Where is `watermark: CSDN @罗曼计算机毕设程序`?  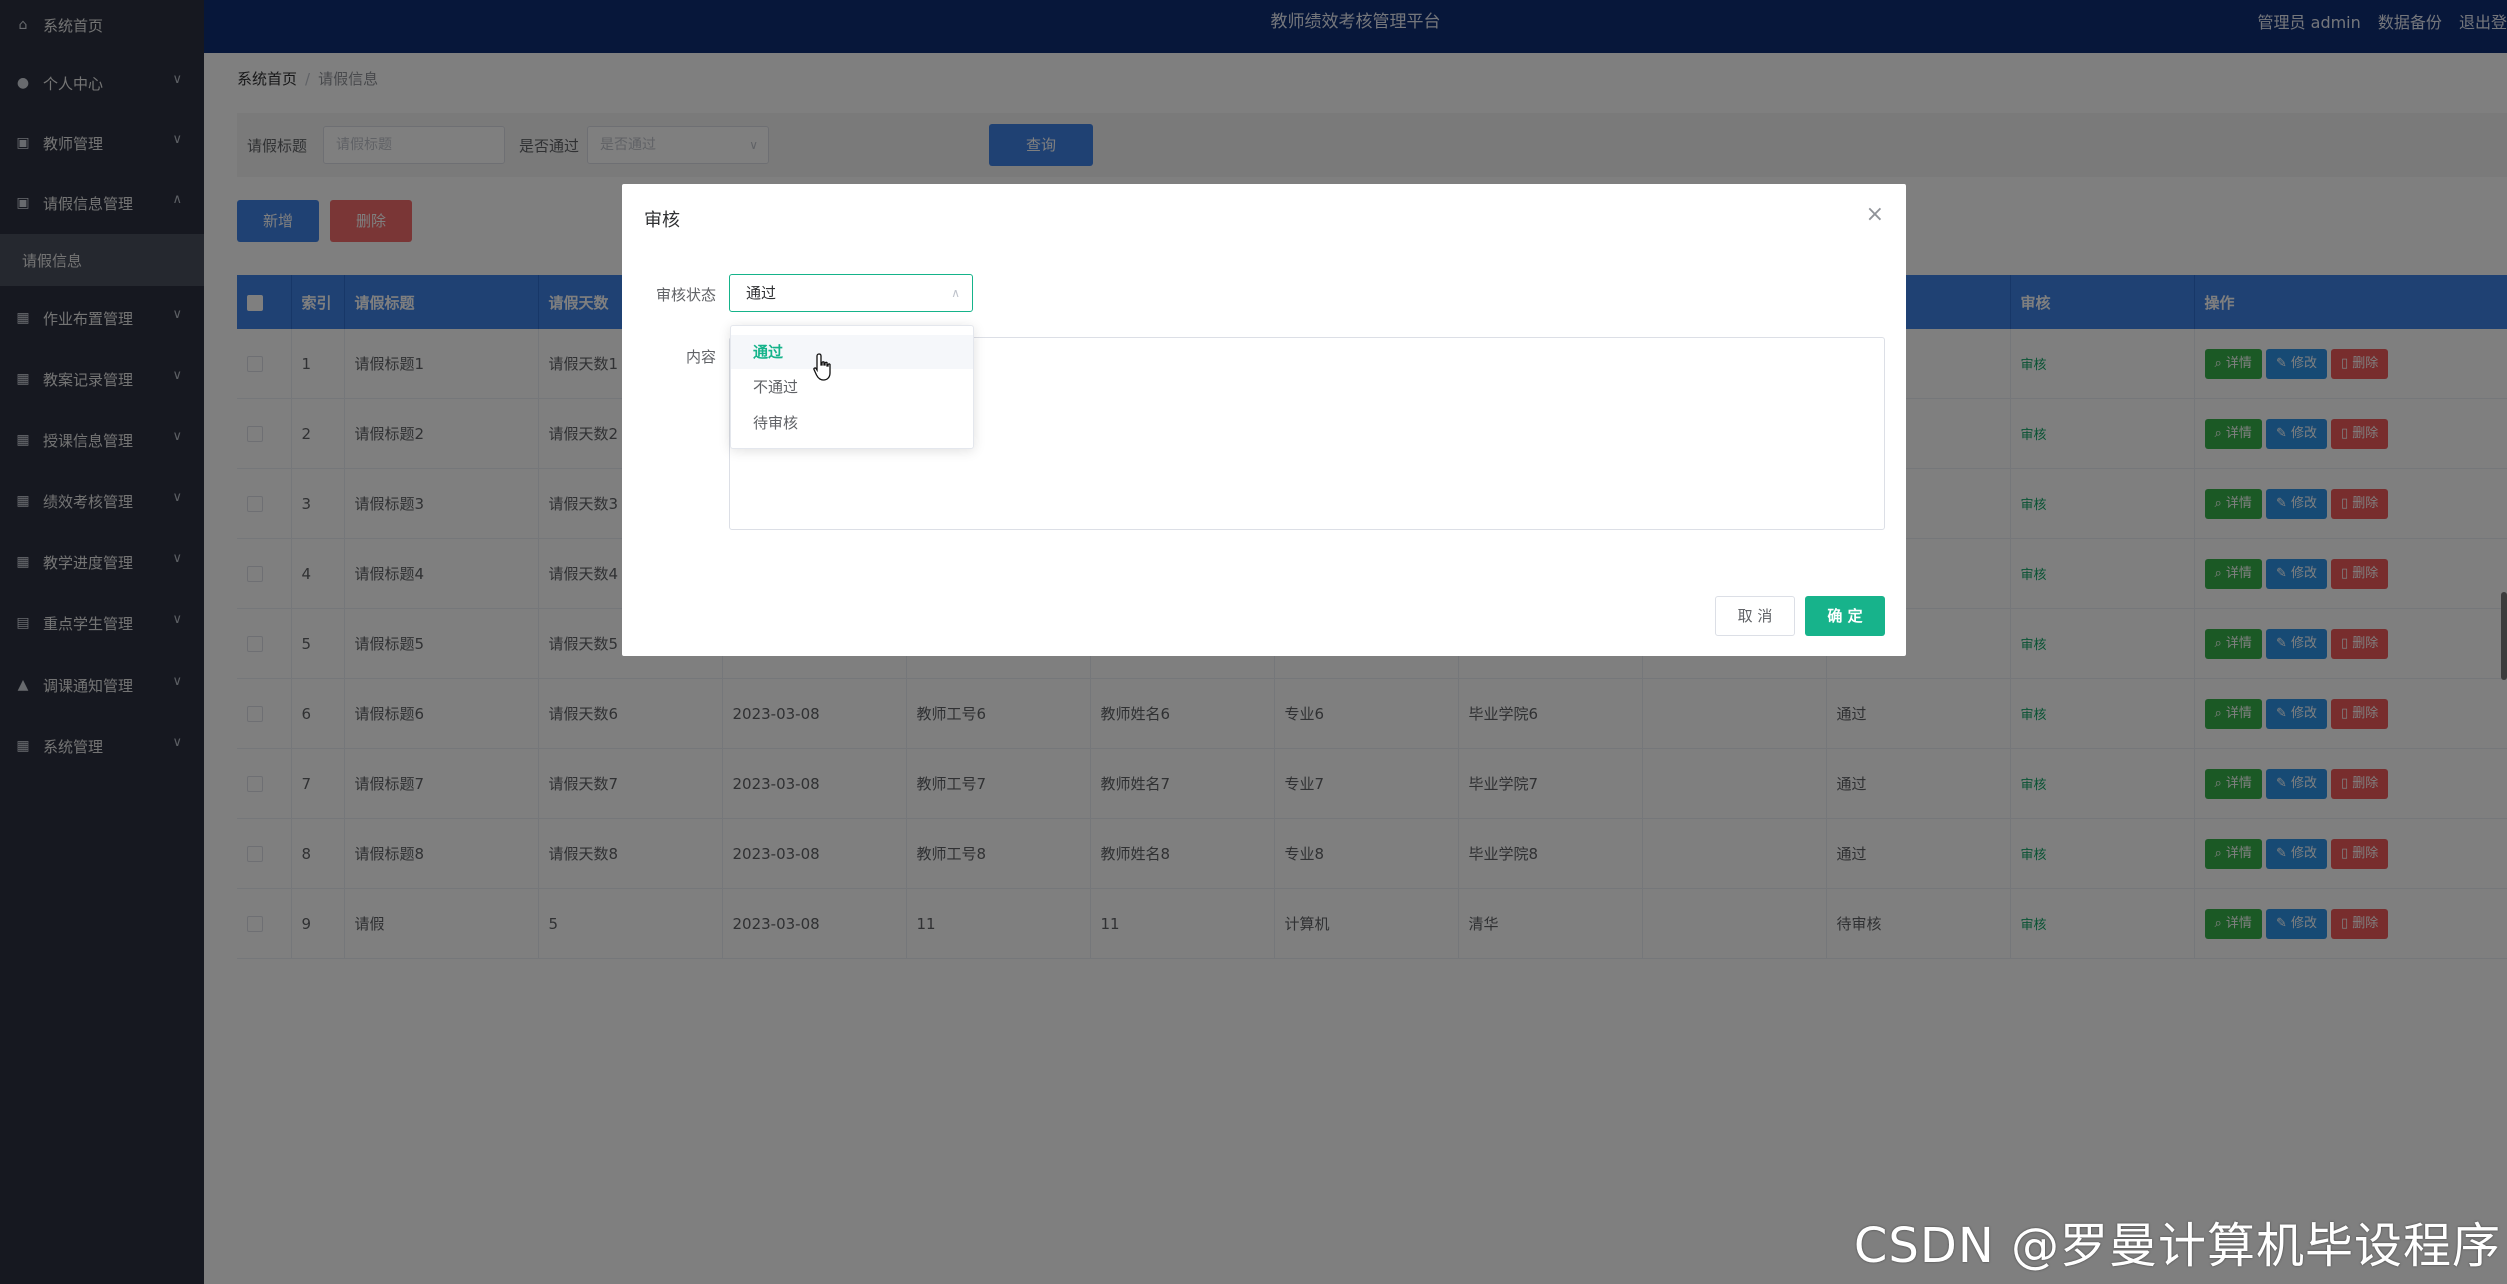 watermark: CSDN @罗曼计算机毕设程序 is located at coordinates (2177, 1246).